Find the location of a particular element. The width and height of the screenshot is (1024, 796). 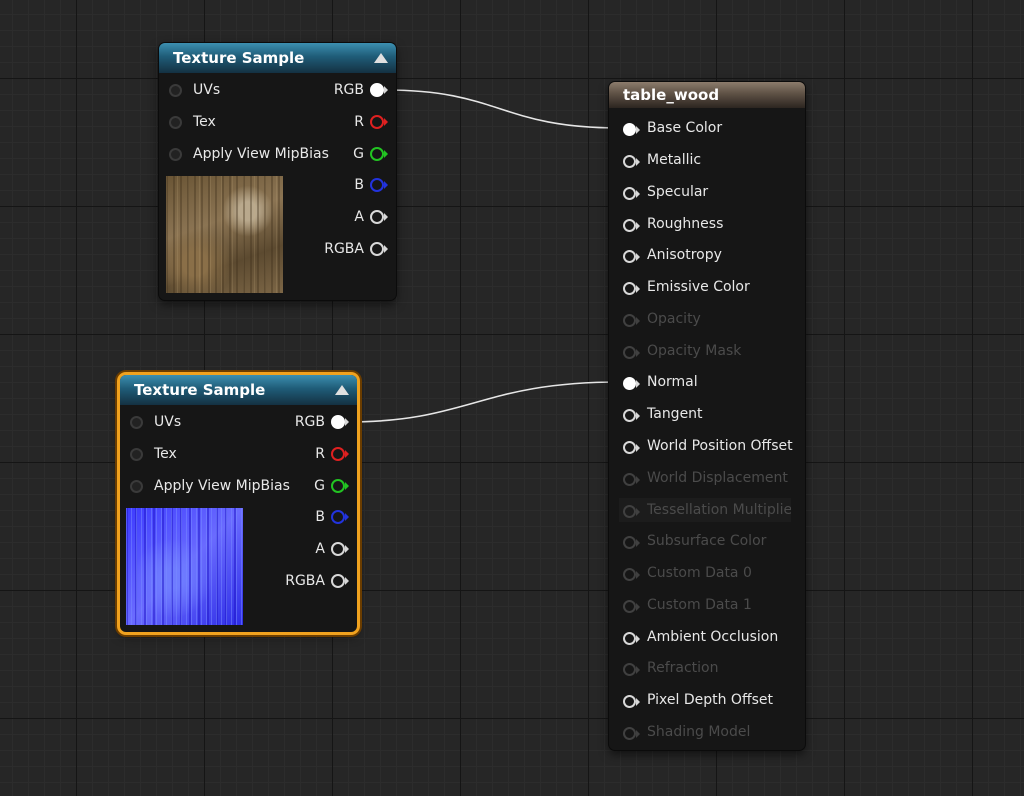

pin-label: Shading Model is located at coordinates (699, 732).